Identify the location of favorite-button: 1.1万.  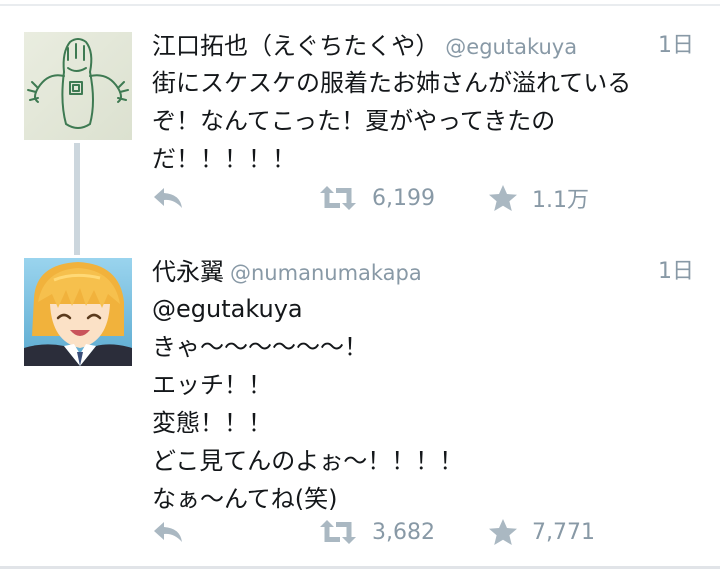
(538, 198).